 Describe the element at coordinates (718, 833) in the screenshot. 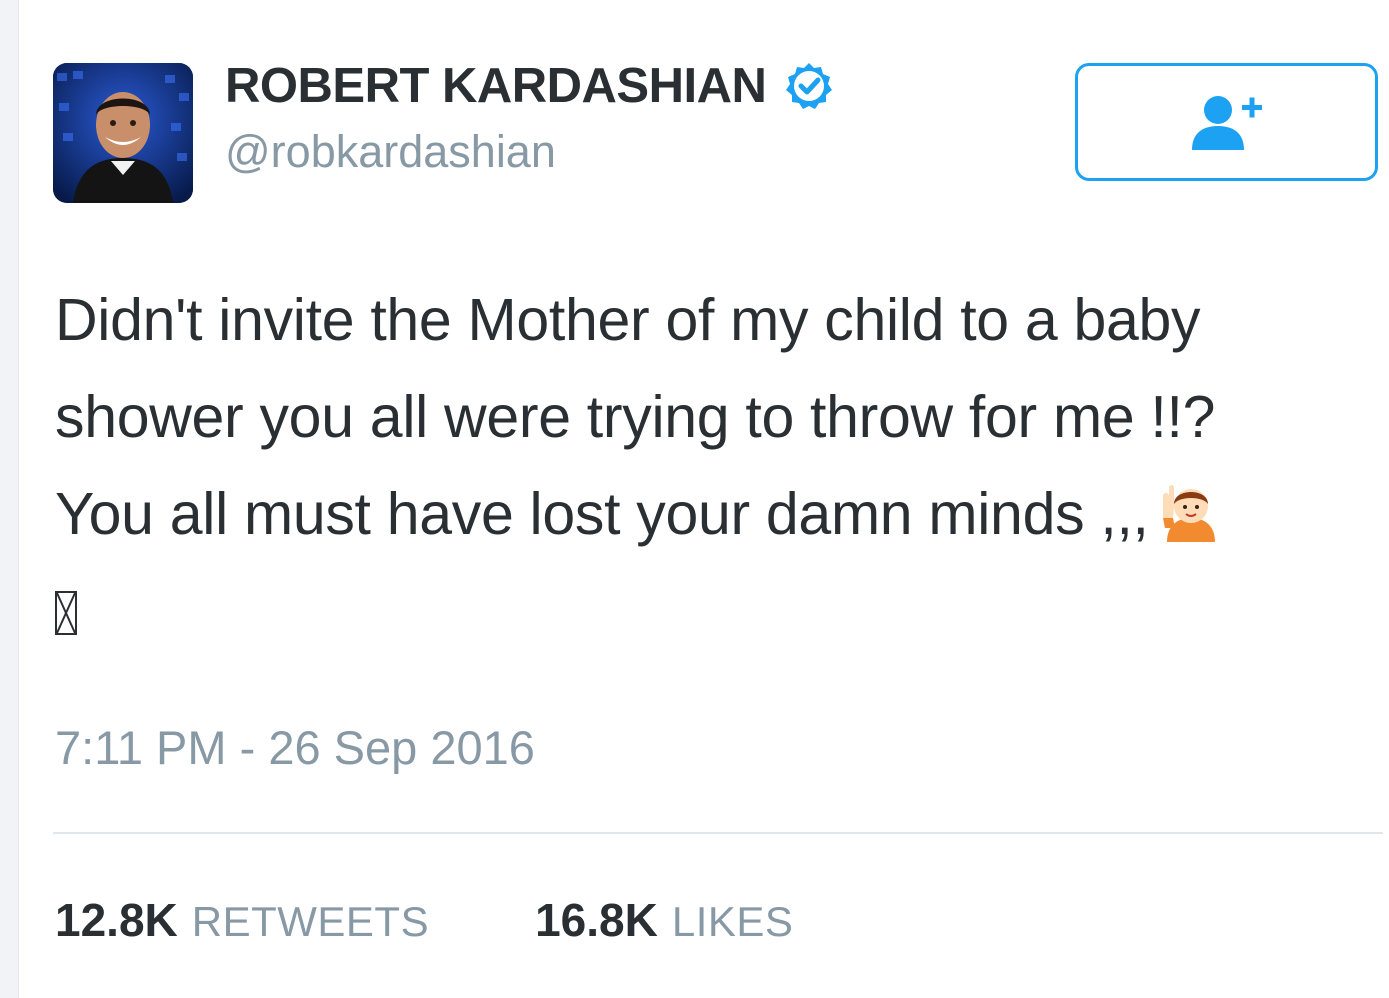

I see `divider` at that location.